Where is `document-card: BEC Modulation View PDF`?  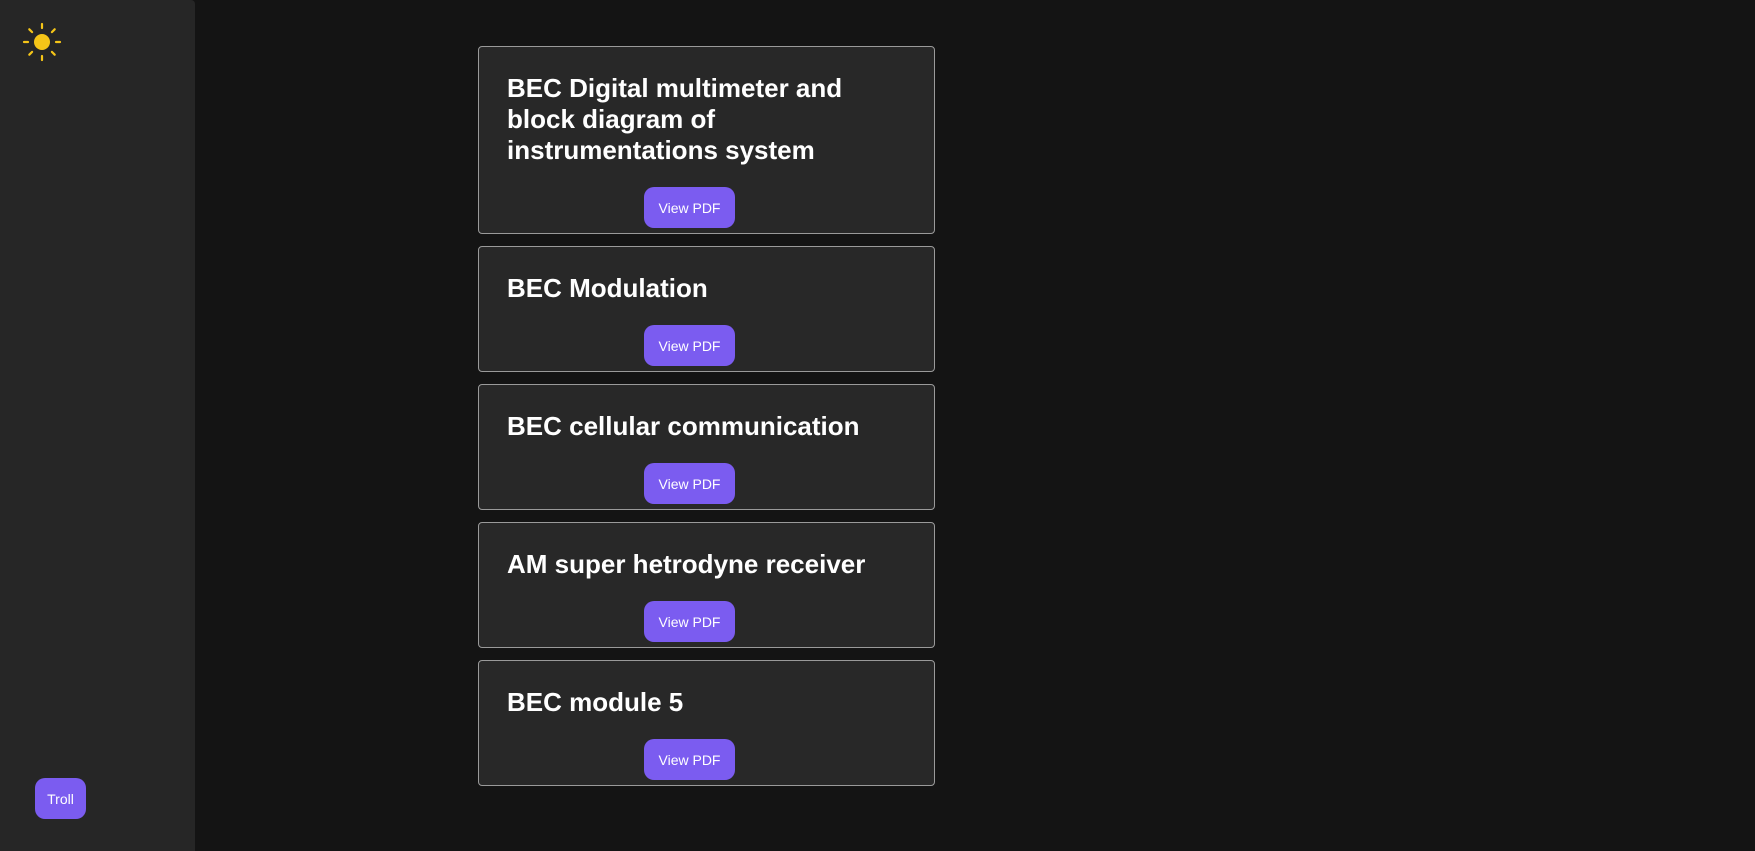
document-card: BEC Modulation View PDF is located at coordinates (706, 309).